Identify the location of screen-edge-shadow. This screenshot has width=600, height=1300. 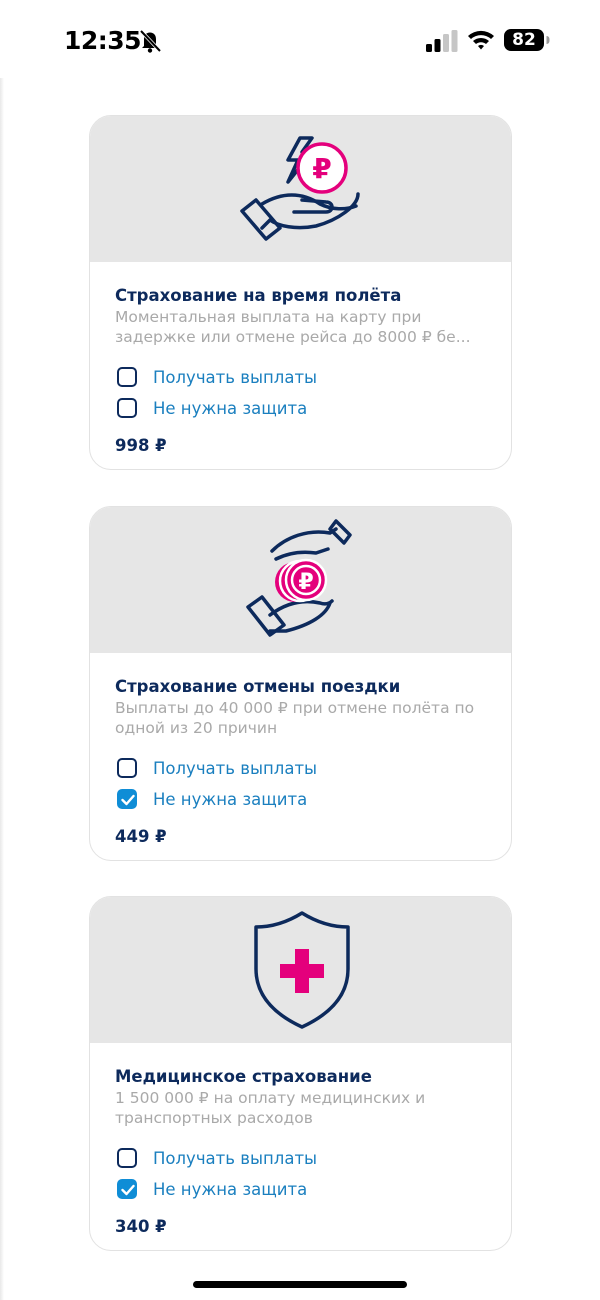
(2, 689).